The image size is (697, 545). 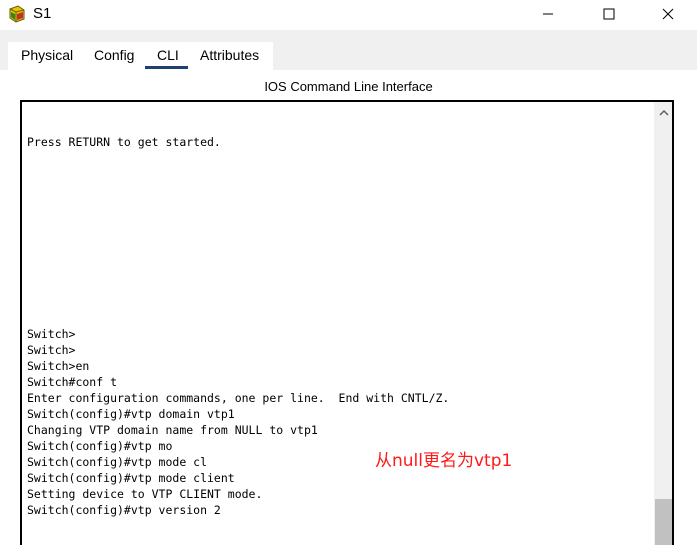 What do you see at coordinates (663, 323) in the screenshot?
I see `console-scrollbar` at bounding box center [663, 323].